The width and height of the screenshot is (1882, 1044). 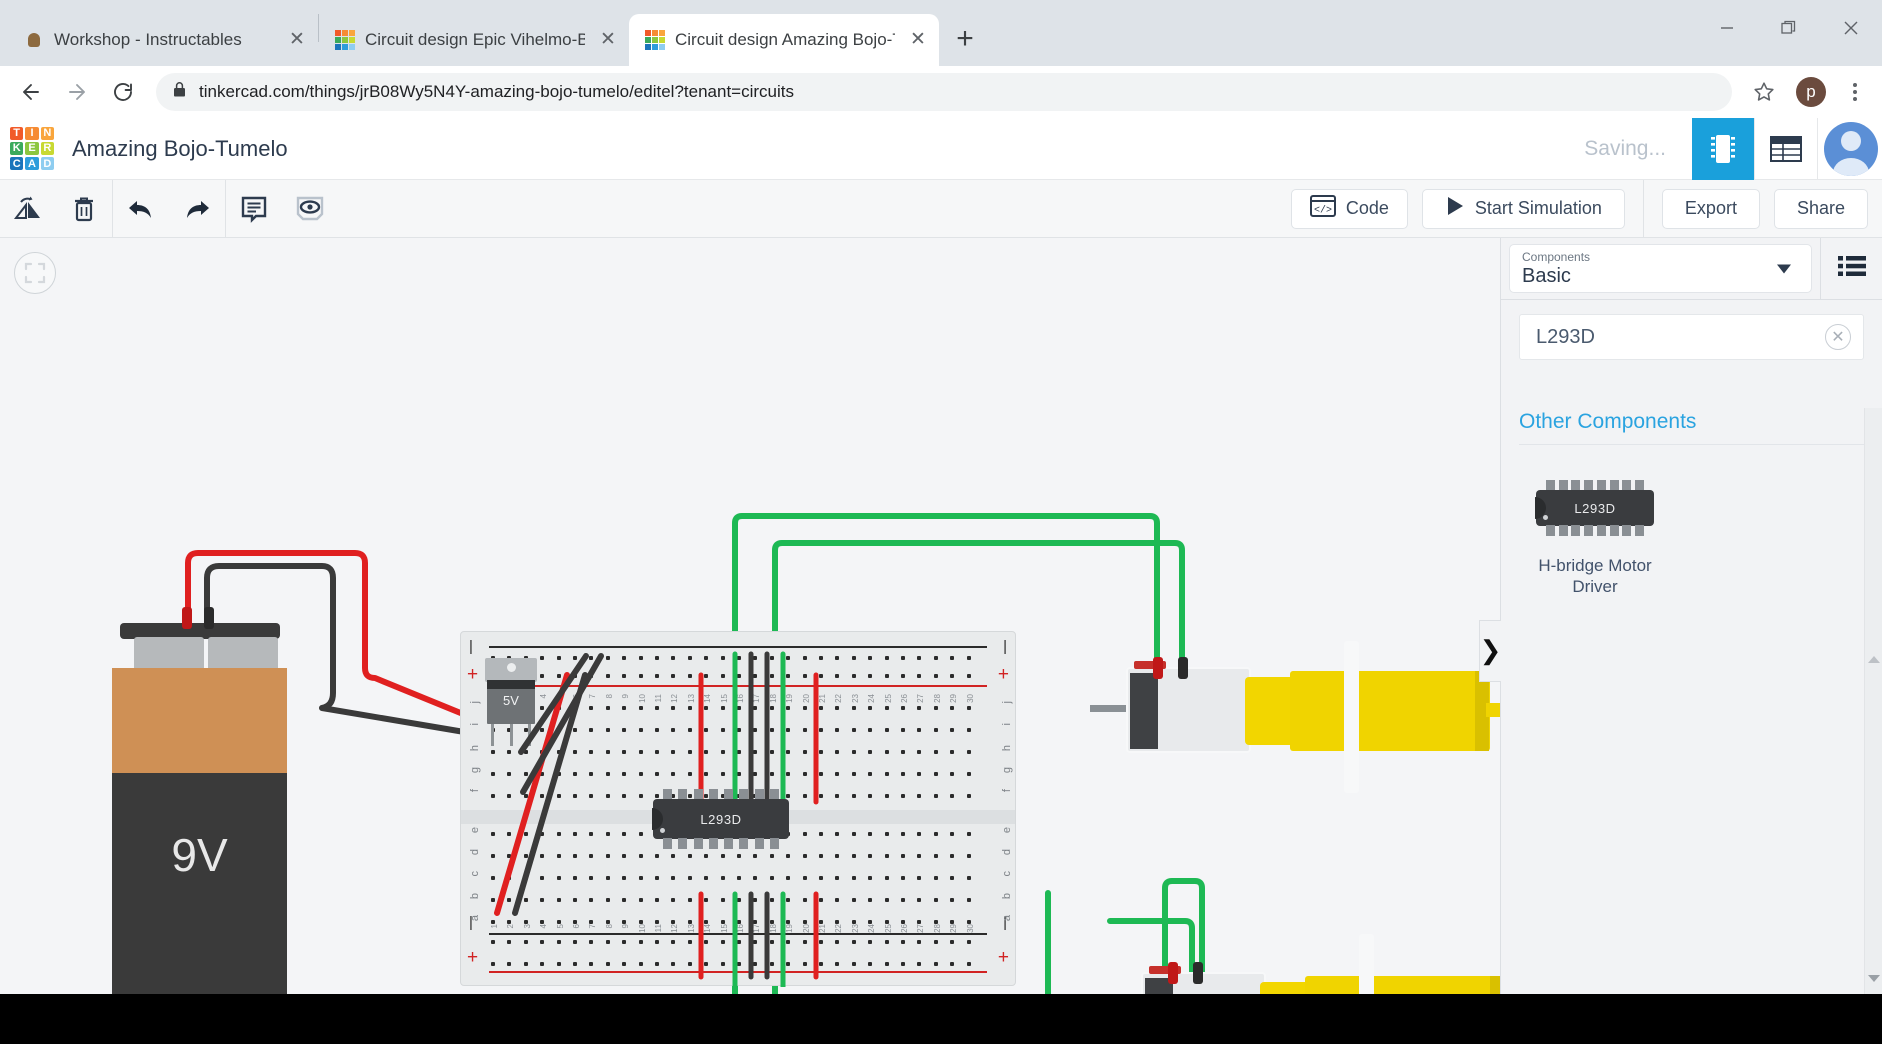 I want to click on component-result-name: H-bridge Motor Driver, so click(x=1595, y=576).